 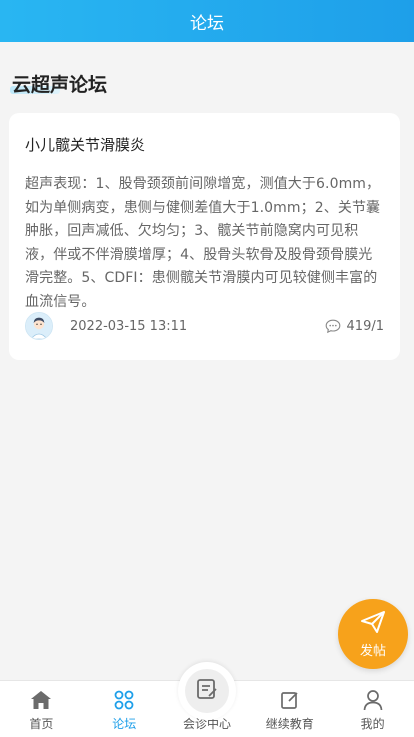 I want to click on nav-label-forum: 论坛, so click(x=124, y=724).